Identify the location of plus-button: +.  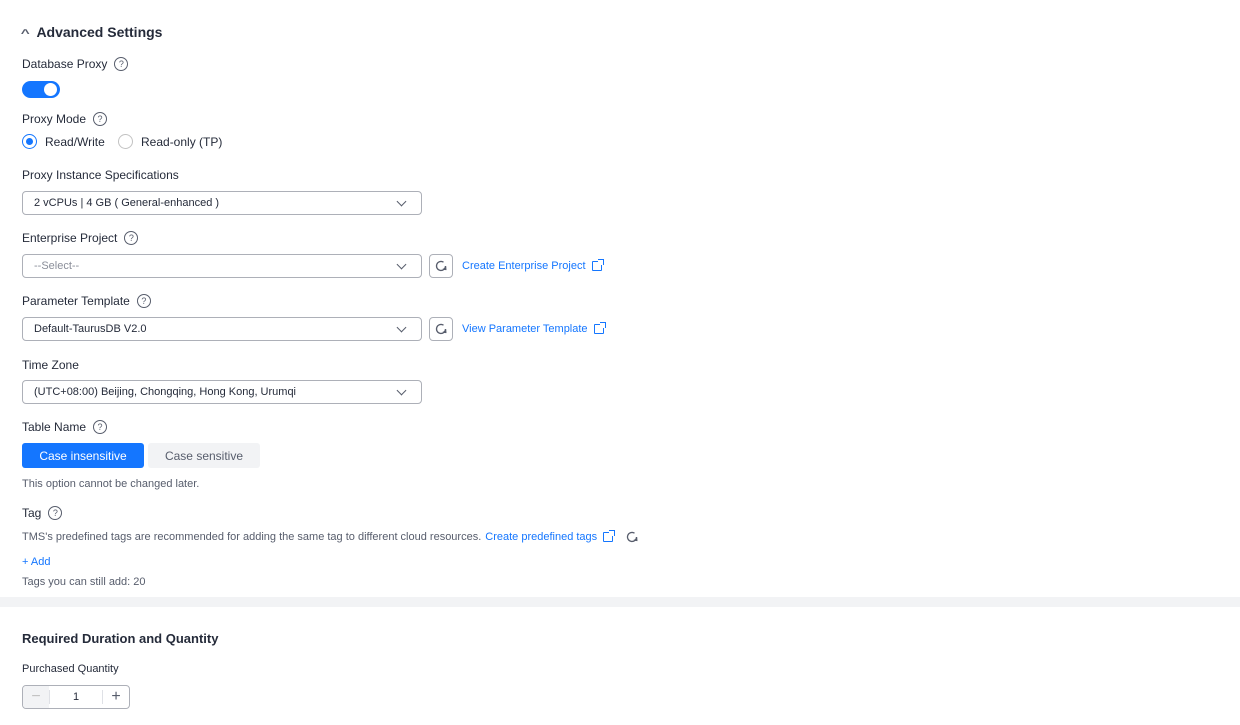
(116, 697).